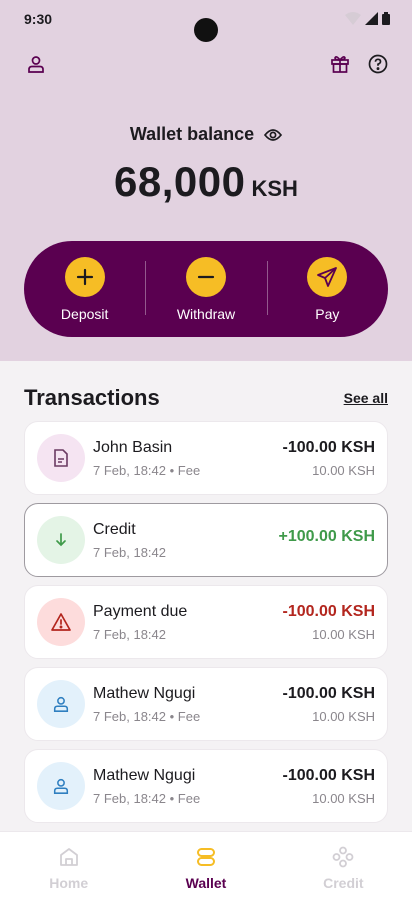  I want to click on profile-button, so click(36, 64).